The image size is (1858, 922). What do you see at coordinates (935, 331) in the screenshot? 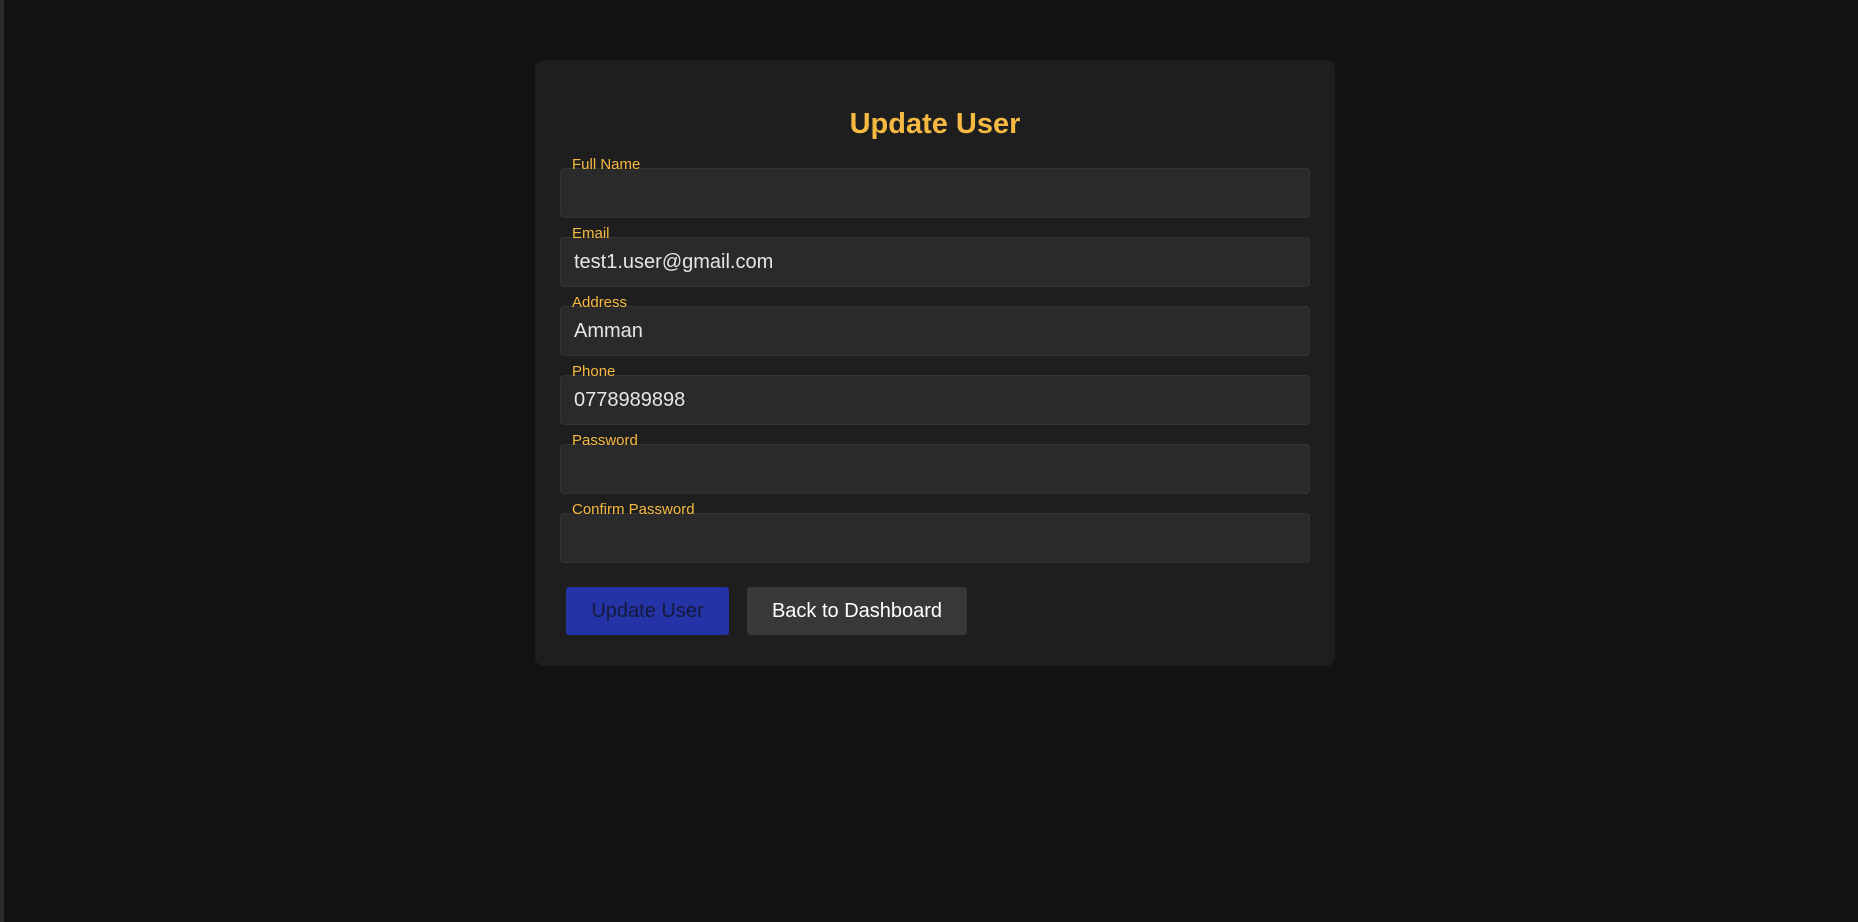
I see `address-input` at bounding box center [935, 331].